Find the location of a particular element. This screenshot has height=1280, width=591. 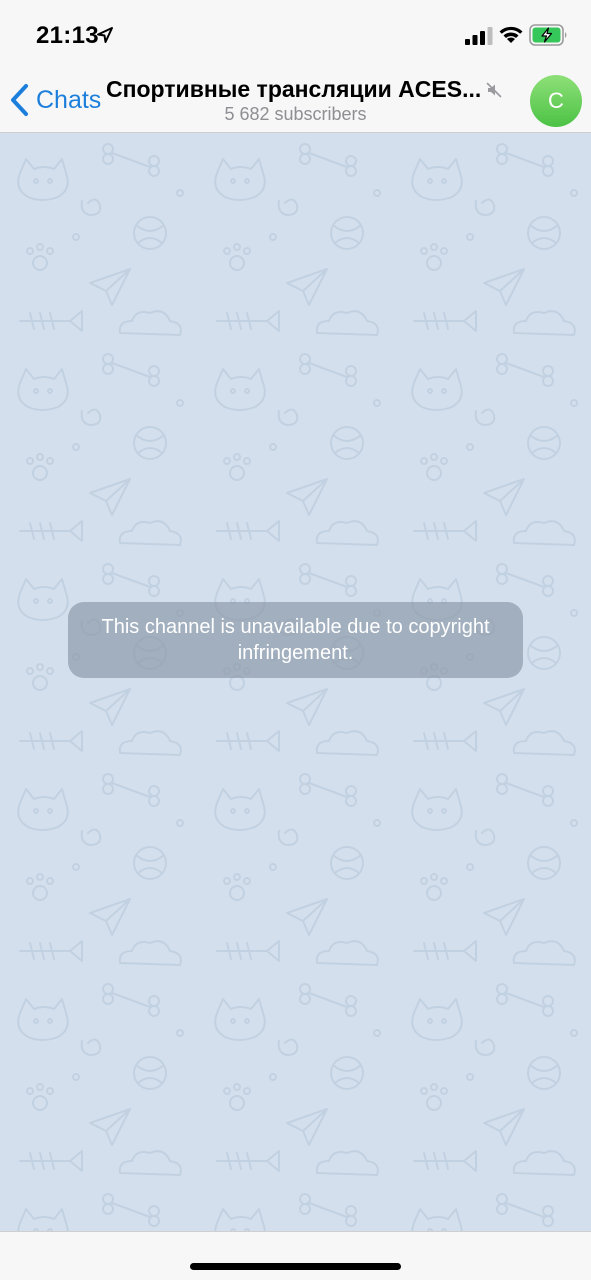

location-arrow-icon is located at coordinates (105, 35).